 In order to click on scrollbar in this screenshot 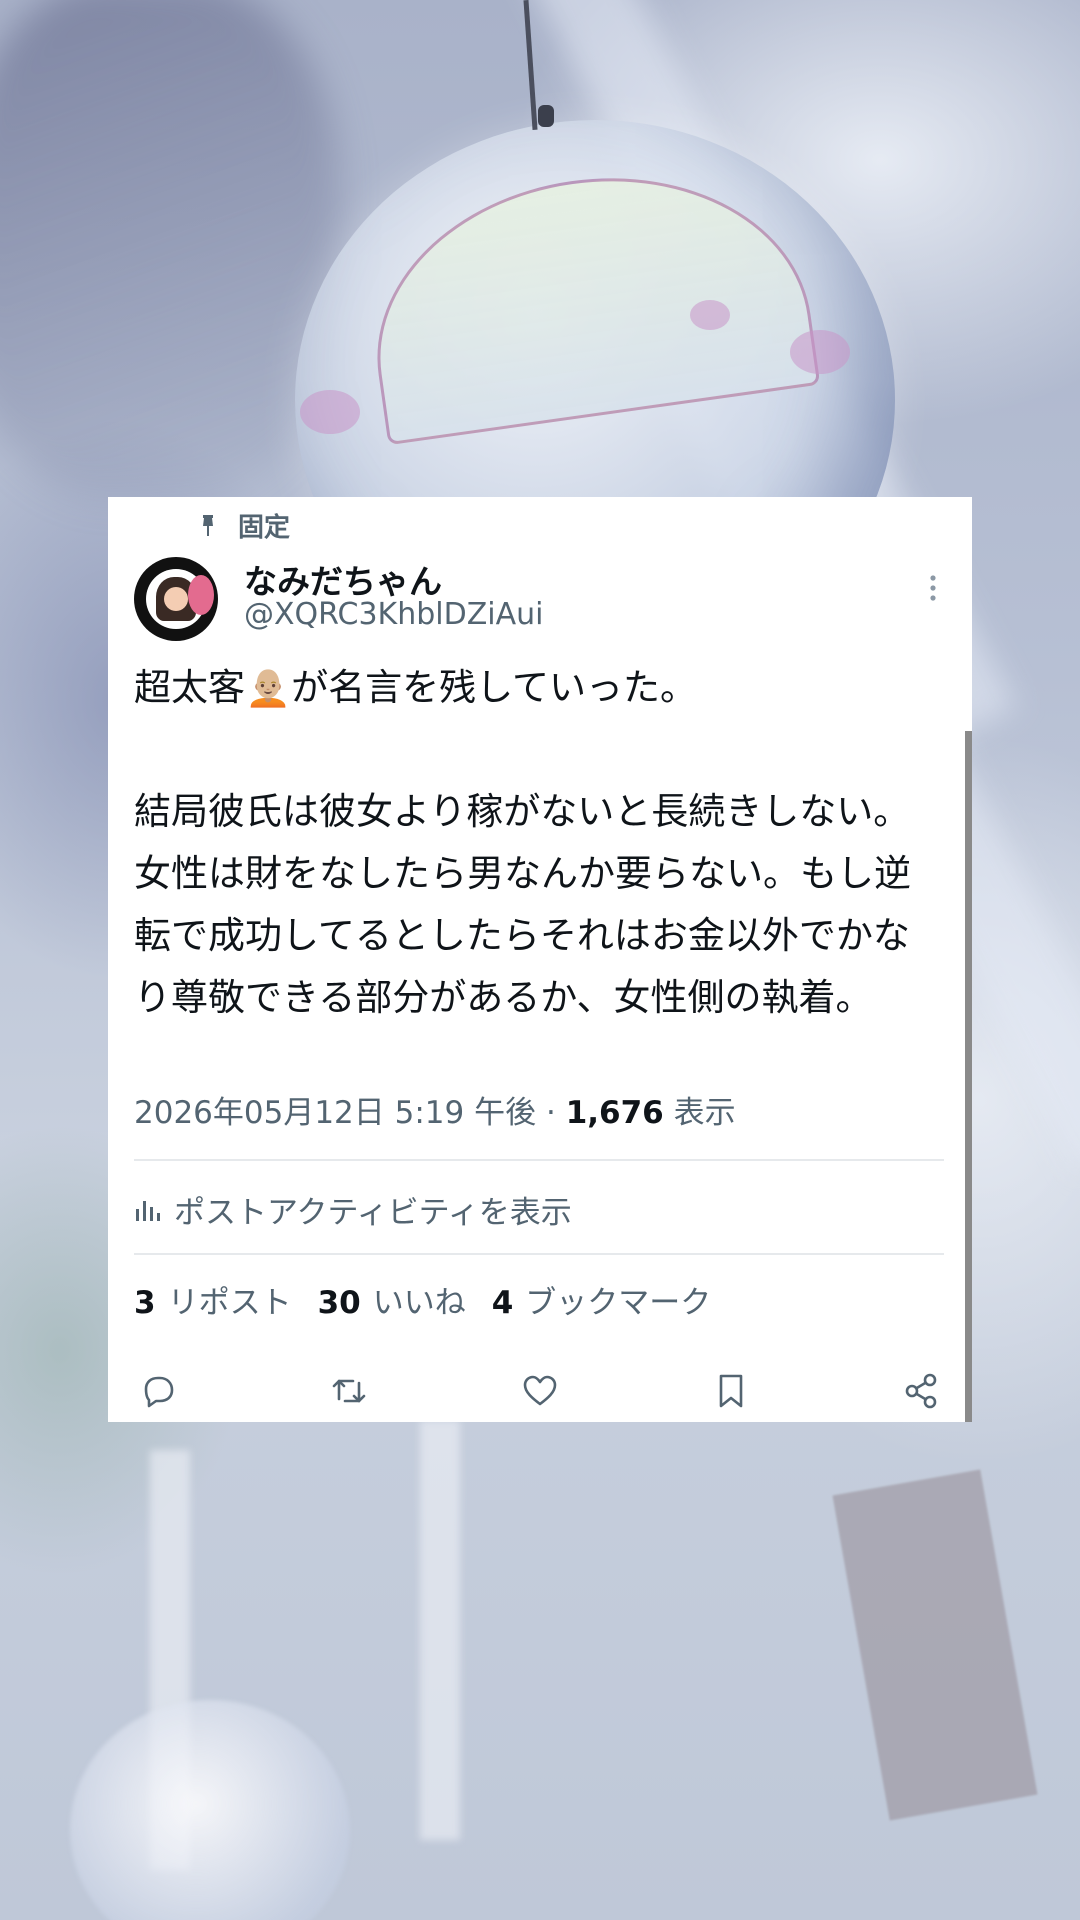, I will do `click(968, 1076)`.